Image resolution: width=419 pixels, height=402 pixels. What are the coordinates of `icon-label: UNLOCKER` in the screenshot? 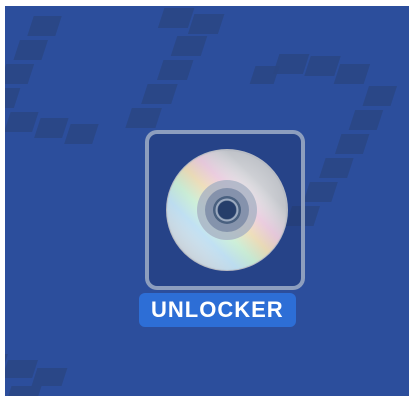 It's located at (217, 310).